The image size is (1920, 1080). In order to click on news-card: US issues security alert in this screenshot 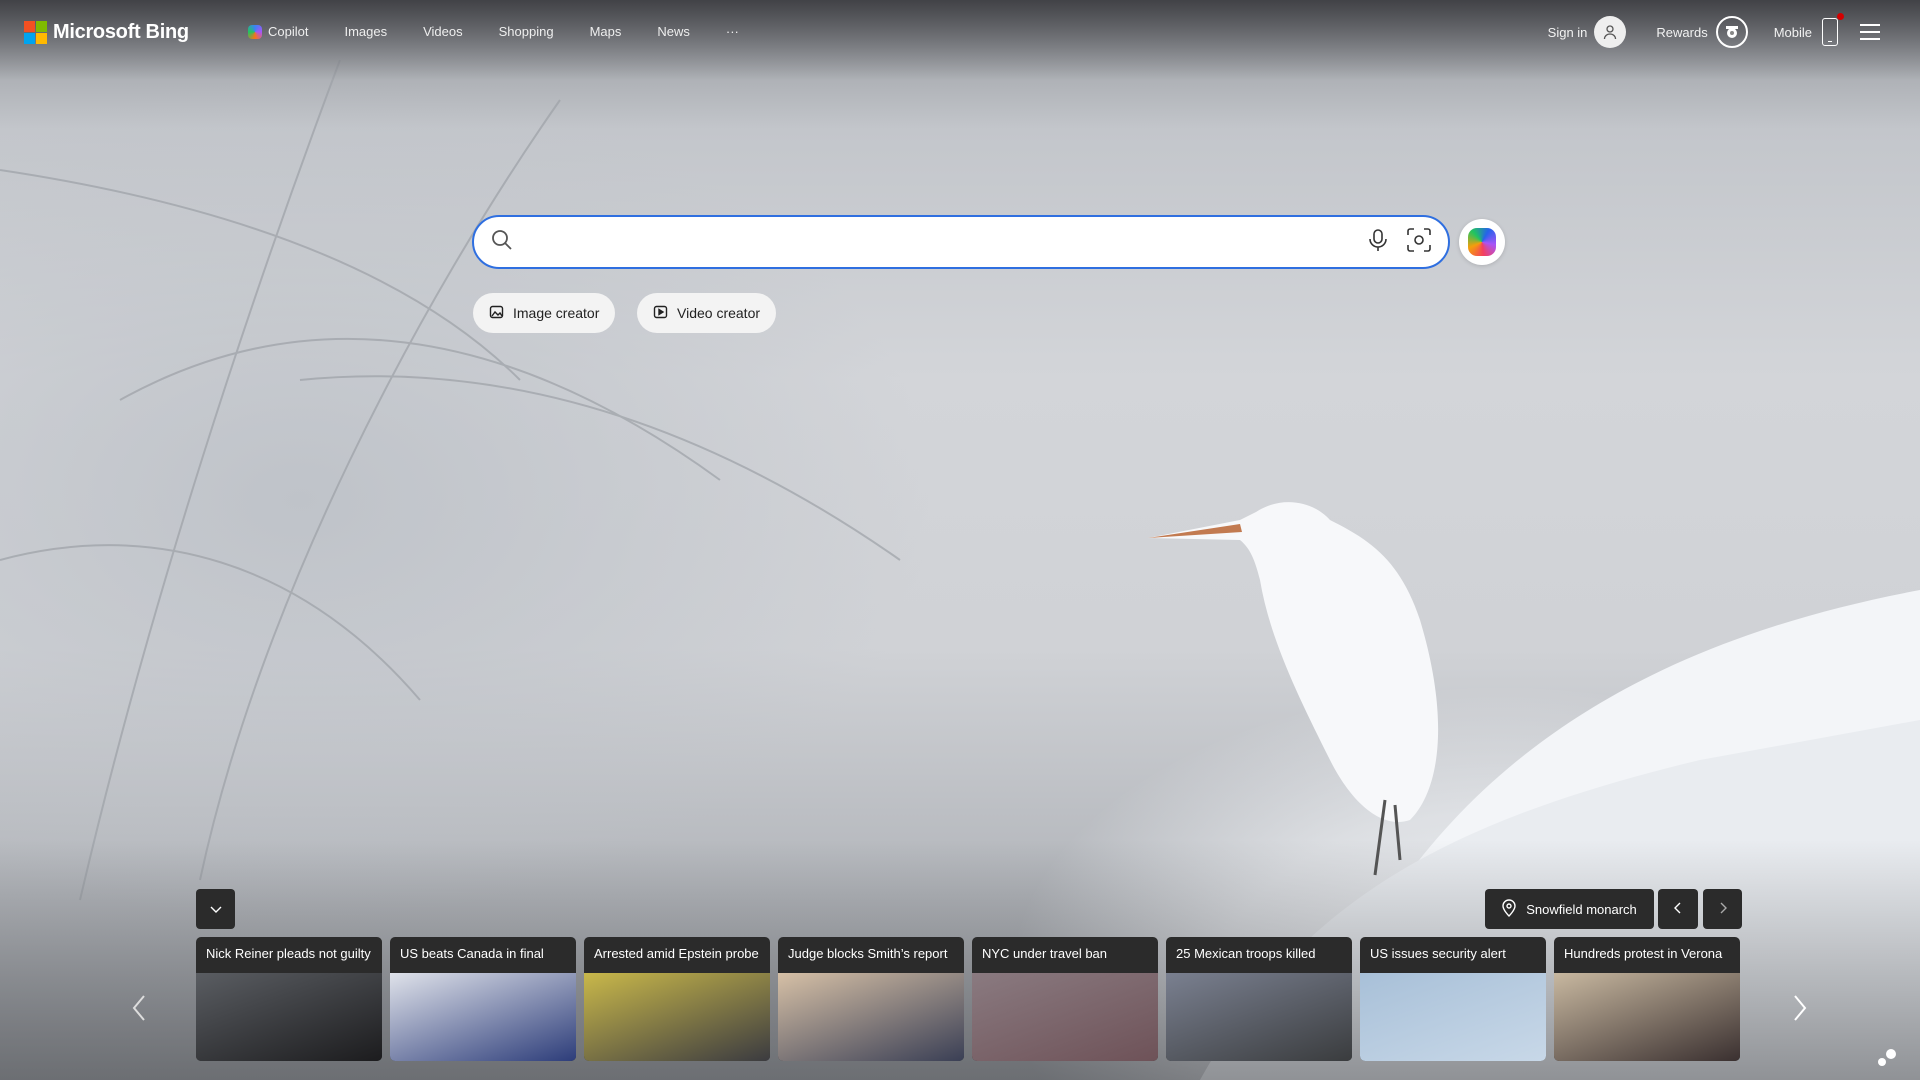, I will do `click(1453, 999)`.